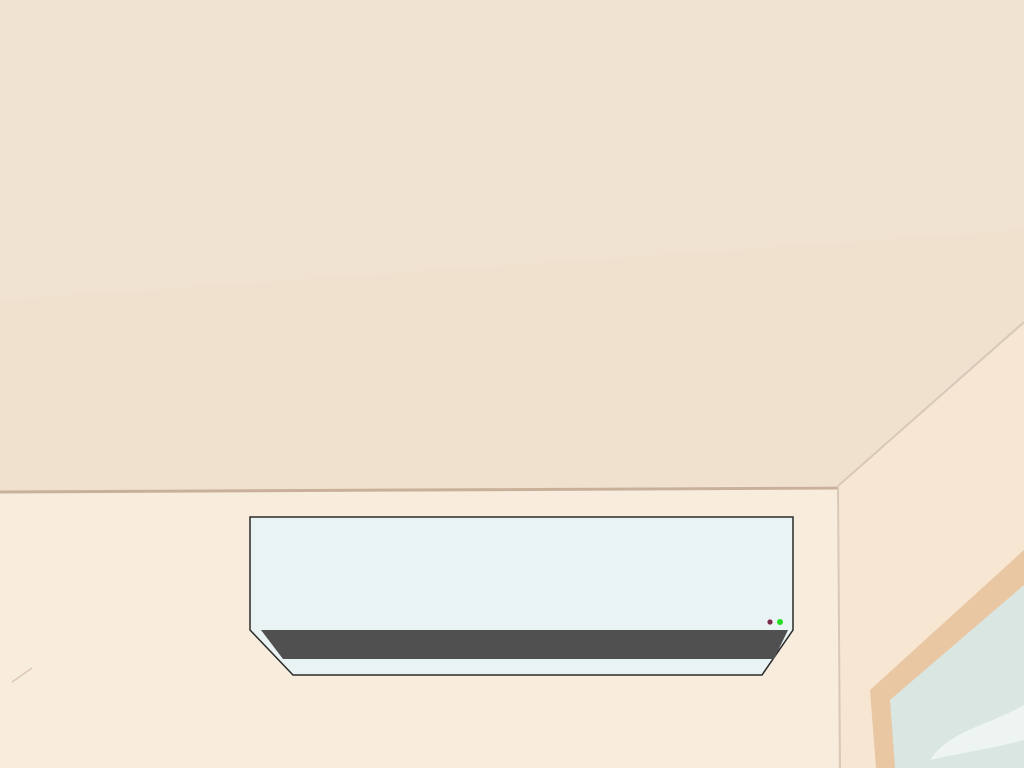 The image size is (1024, 768). I want to click on status-indicator, so click(780, 622).